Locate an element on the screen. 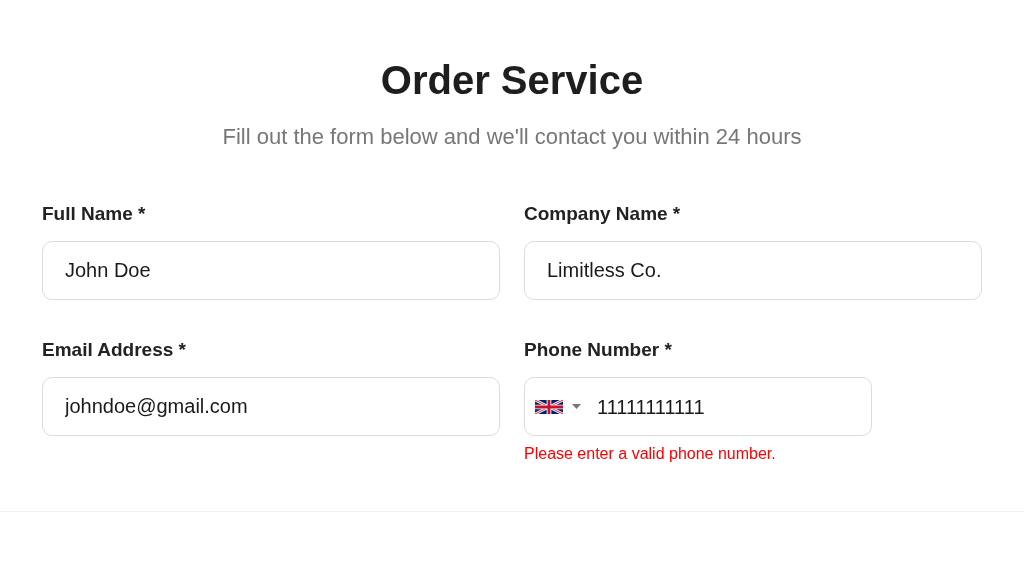 The width and height of the screenshot is (1024, 576). field-label: Phone Number * is located at coordinates (598, 349).